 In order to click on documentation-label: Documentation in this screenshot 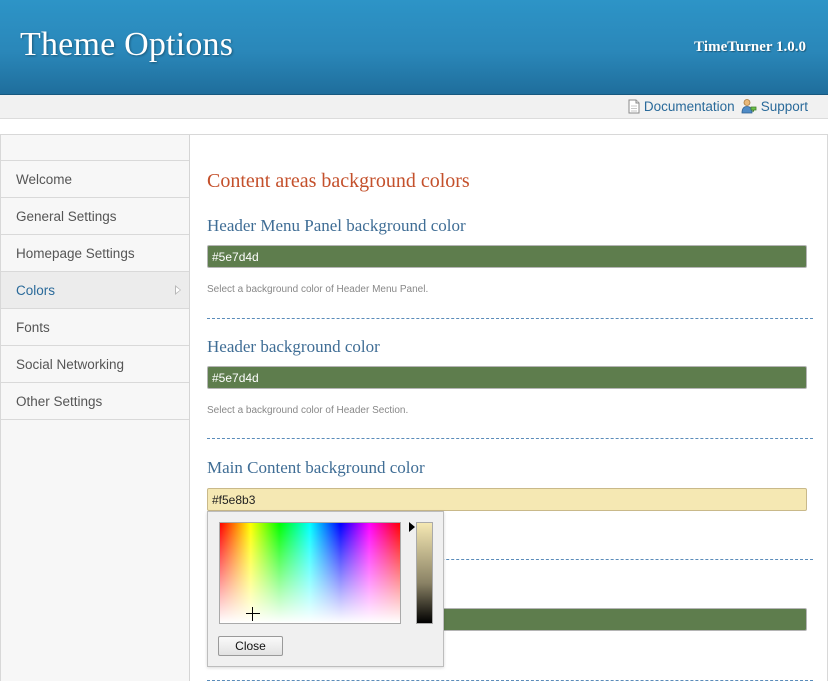, I will do `click(689, 106)`.